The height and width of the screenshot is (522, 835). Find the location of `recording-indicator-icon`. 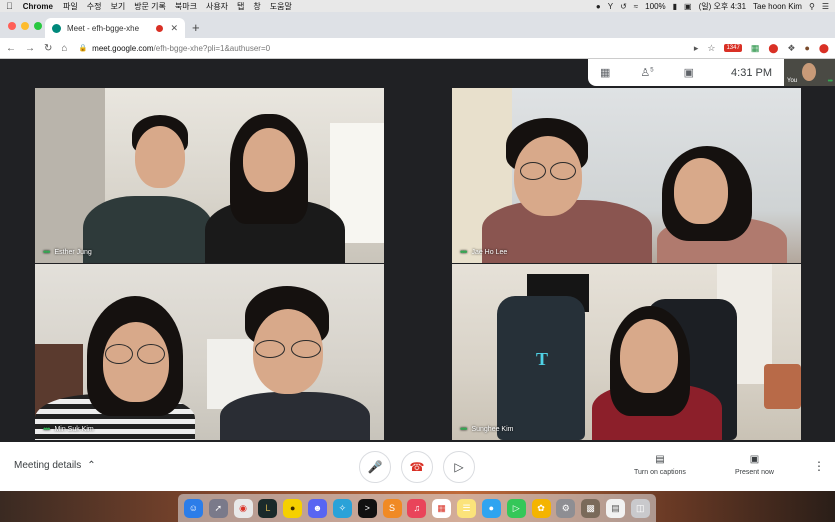

recording-indicator-icon is located at coordinates (160, 28).